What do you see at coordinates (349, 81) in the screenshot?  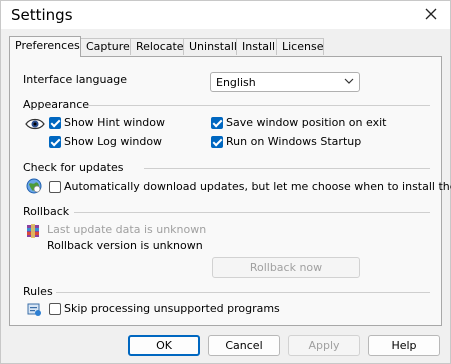 I see `dropdown-arrow-icon` at bounding box center [349, 81].